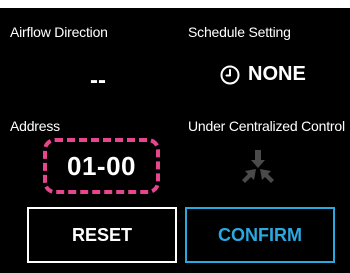  I want to click on address-label: Address, so click(35, 126).